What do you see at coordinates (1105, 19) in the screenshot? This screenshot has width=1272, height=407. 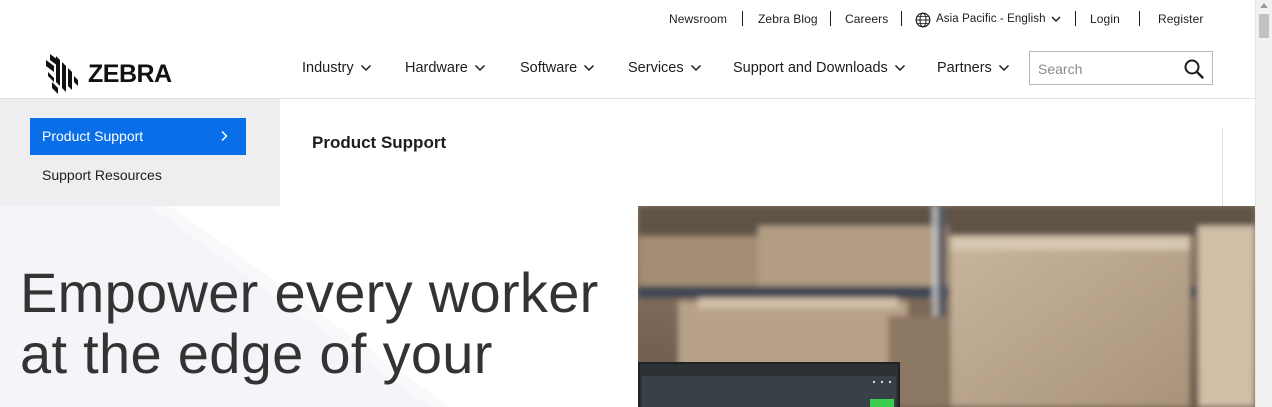 I see `login-link: Login` at bounding box center [1105, 19].